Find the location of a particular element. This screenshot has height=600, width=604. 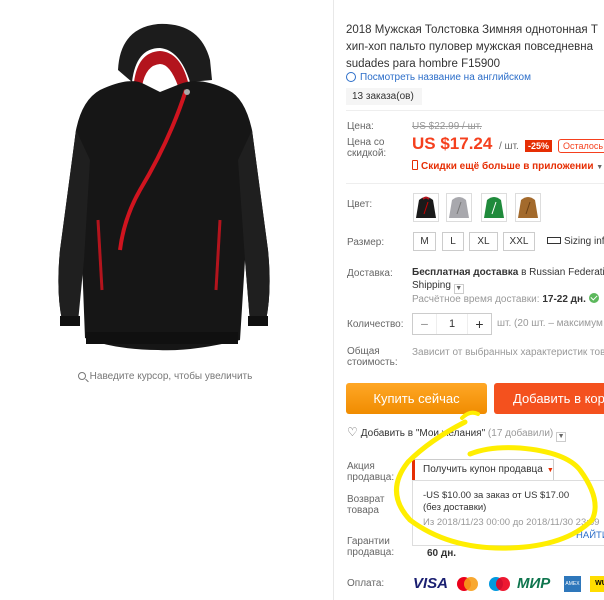

color-swatch-brown is located at coordinates (528, 207).